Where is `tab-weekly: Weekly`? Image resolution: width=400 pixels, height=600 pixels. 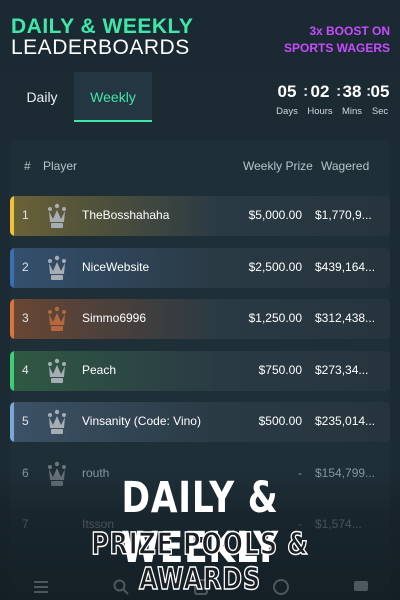 tab-weekly: Weekly is located at coordinates (113, 97).